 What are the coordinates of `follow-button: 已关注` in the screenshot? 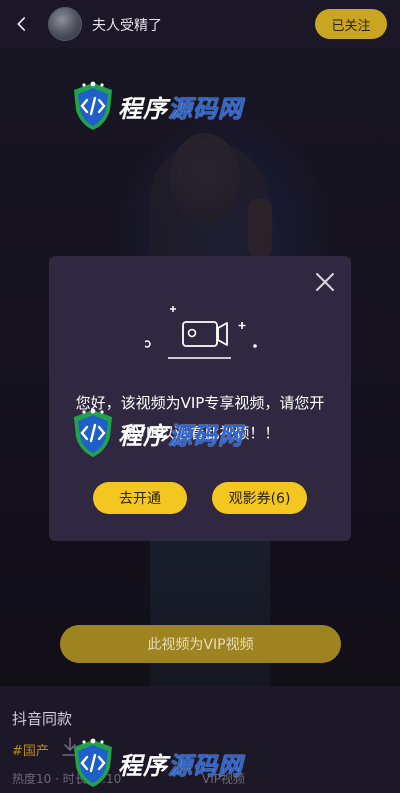 It's located at (351, 24).